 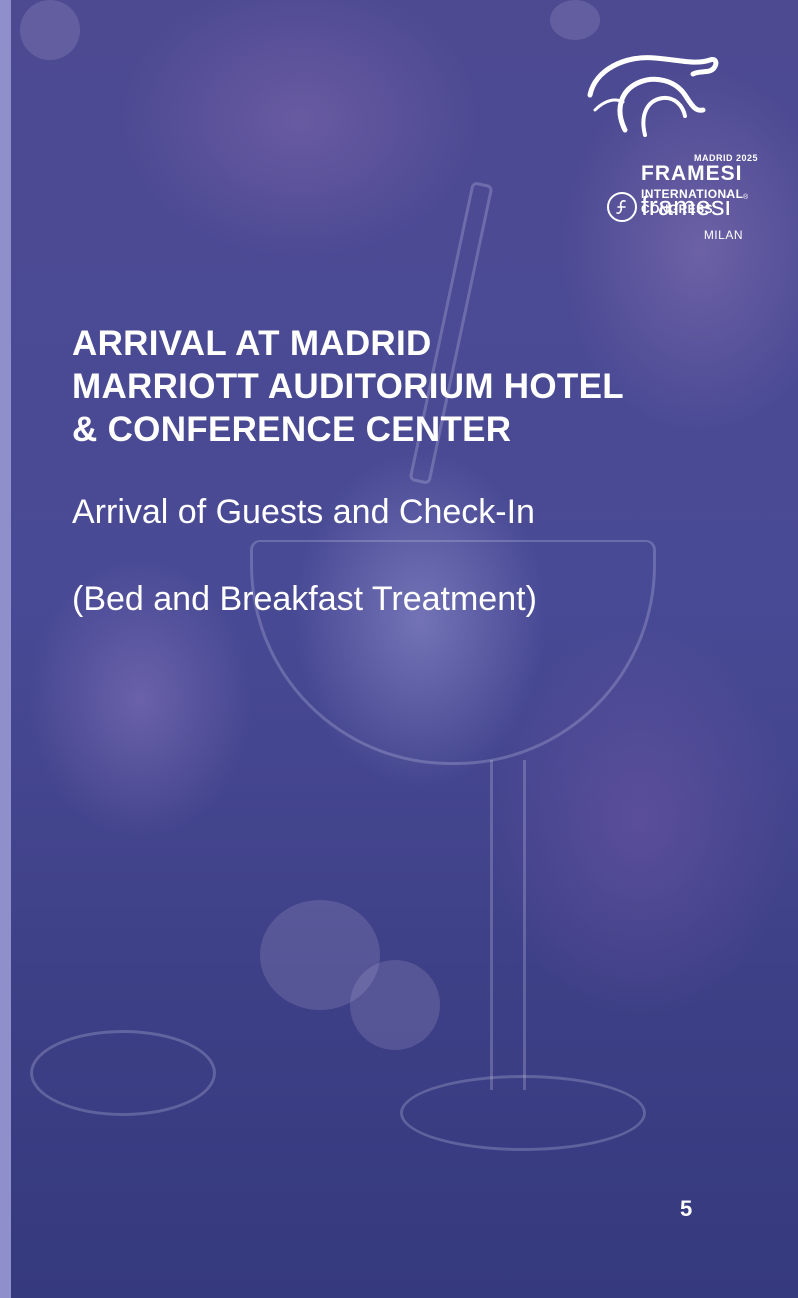 What do you see at coordinates (5, 649) in the screenshot?
I see `left-accent-strip` at bounding box center [5, 649].